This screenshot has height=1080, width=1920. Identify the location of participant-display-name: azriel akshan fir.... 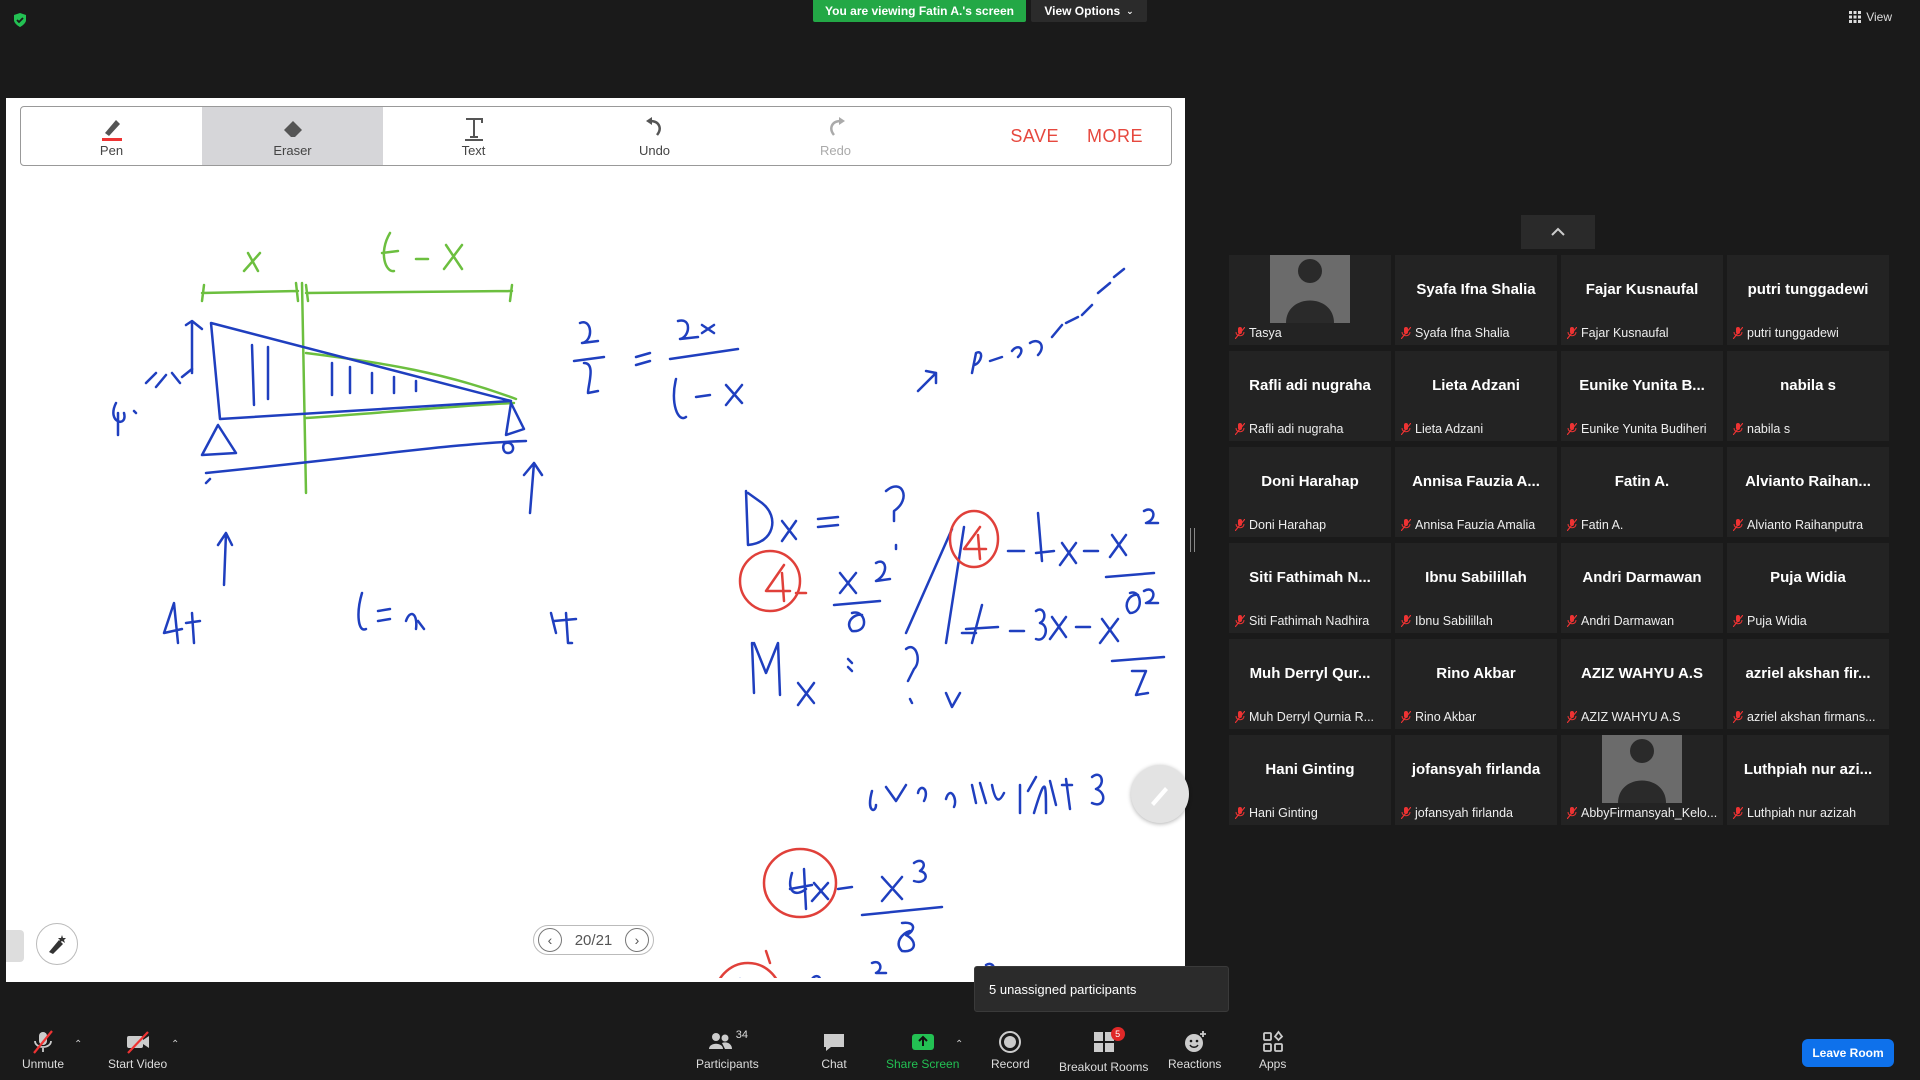
(1808, 673).